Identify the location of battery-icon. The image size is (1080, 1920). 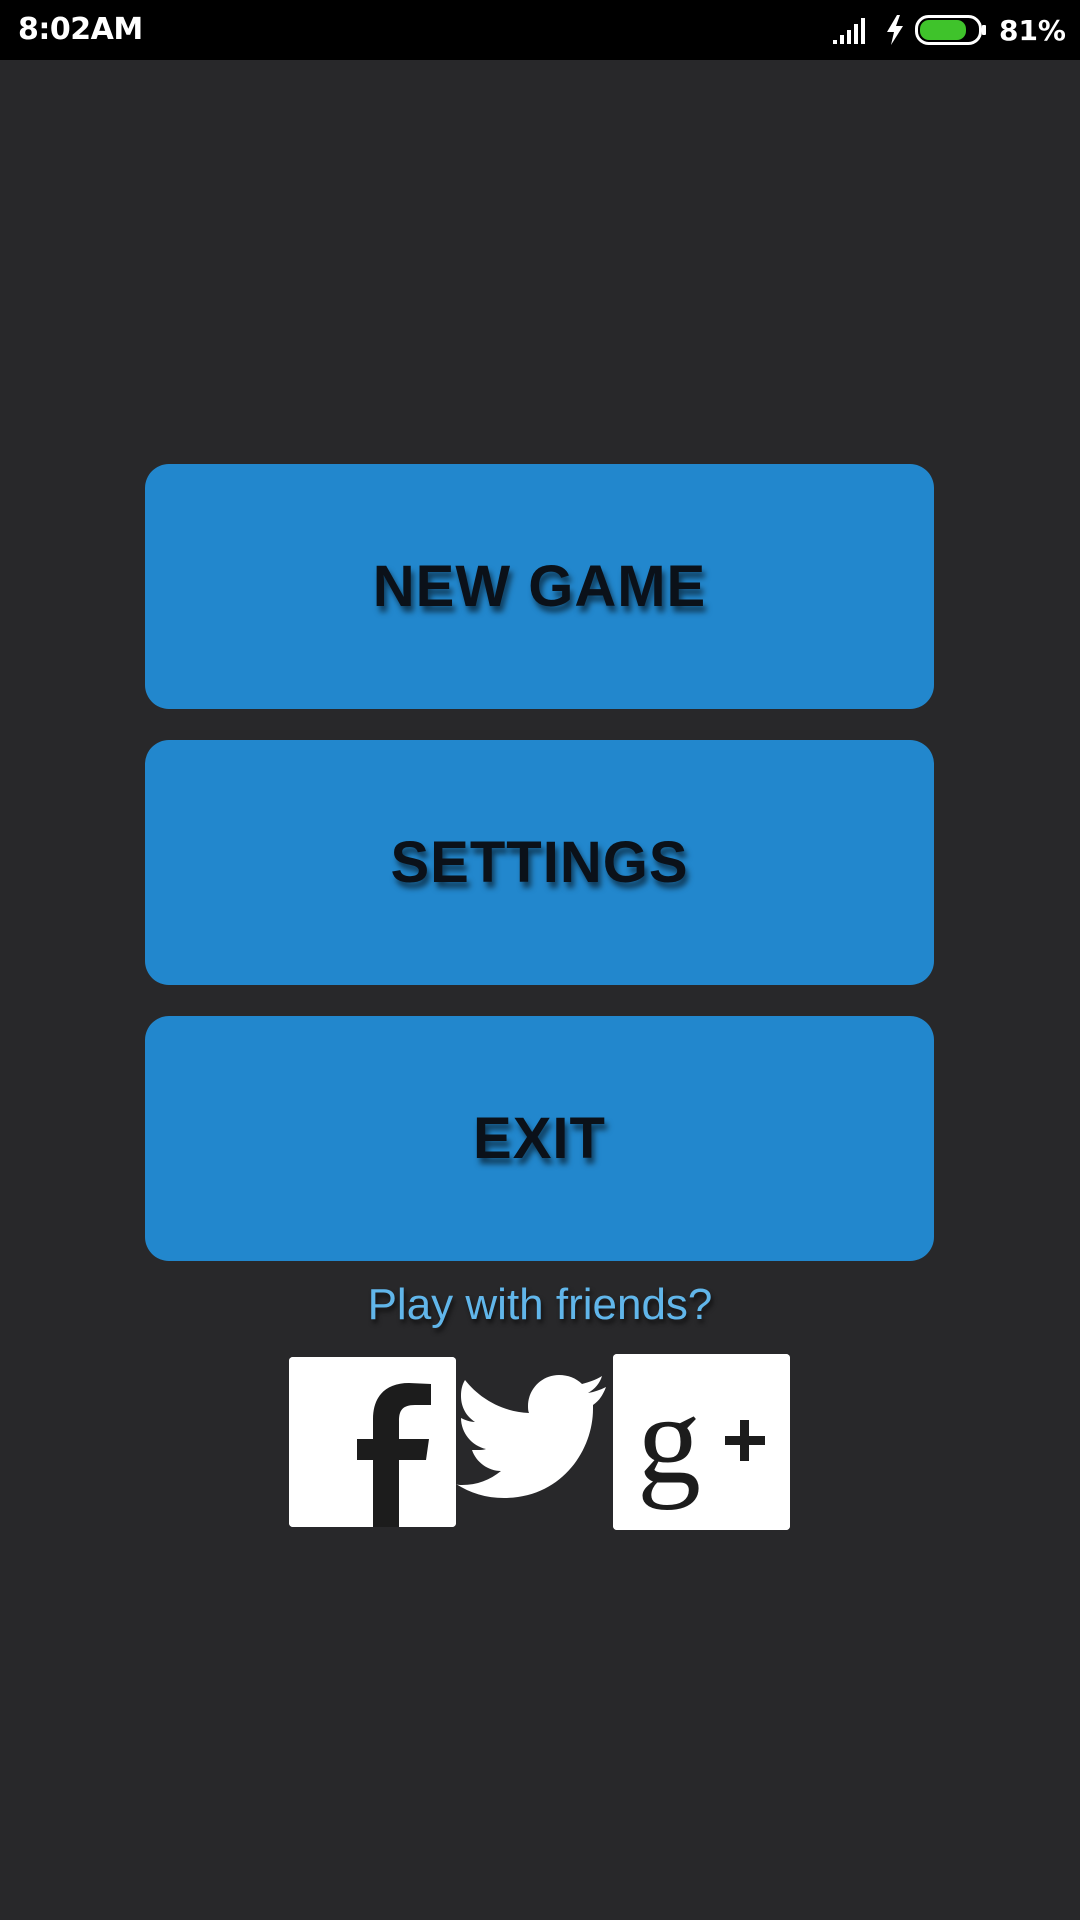
(950, 30).